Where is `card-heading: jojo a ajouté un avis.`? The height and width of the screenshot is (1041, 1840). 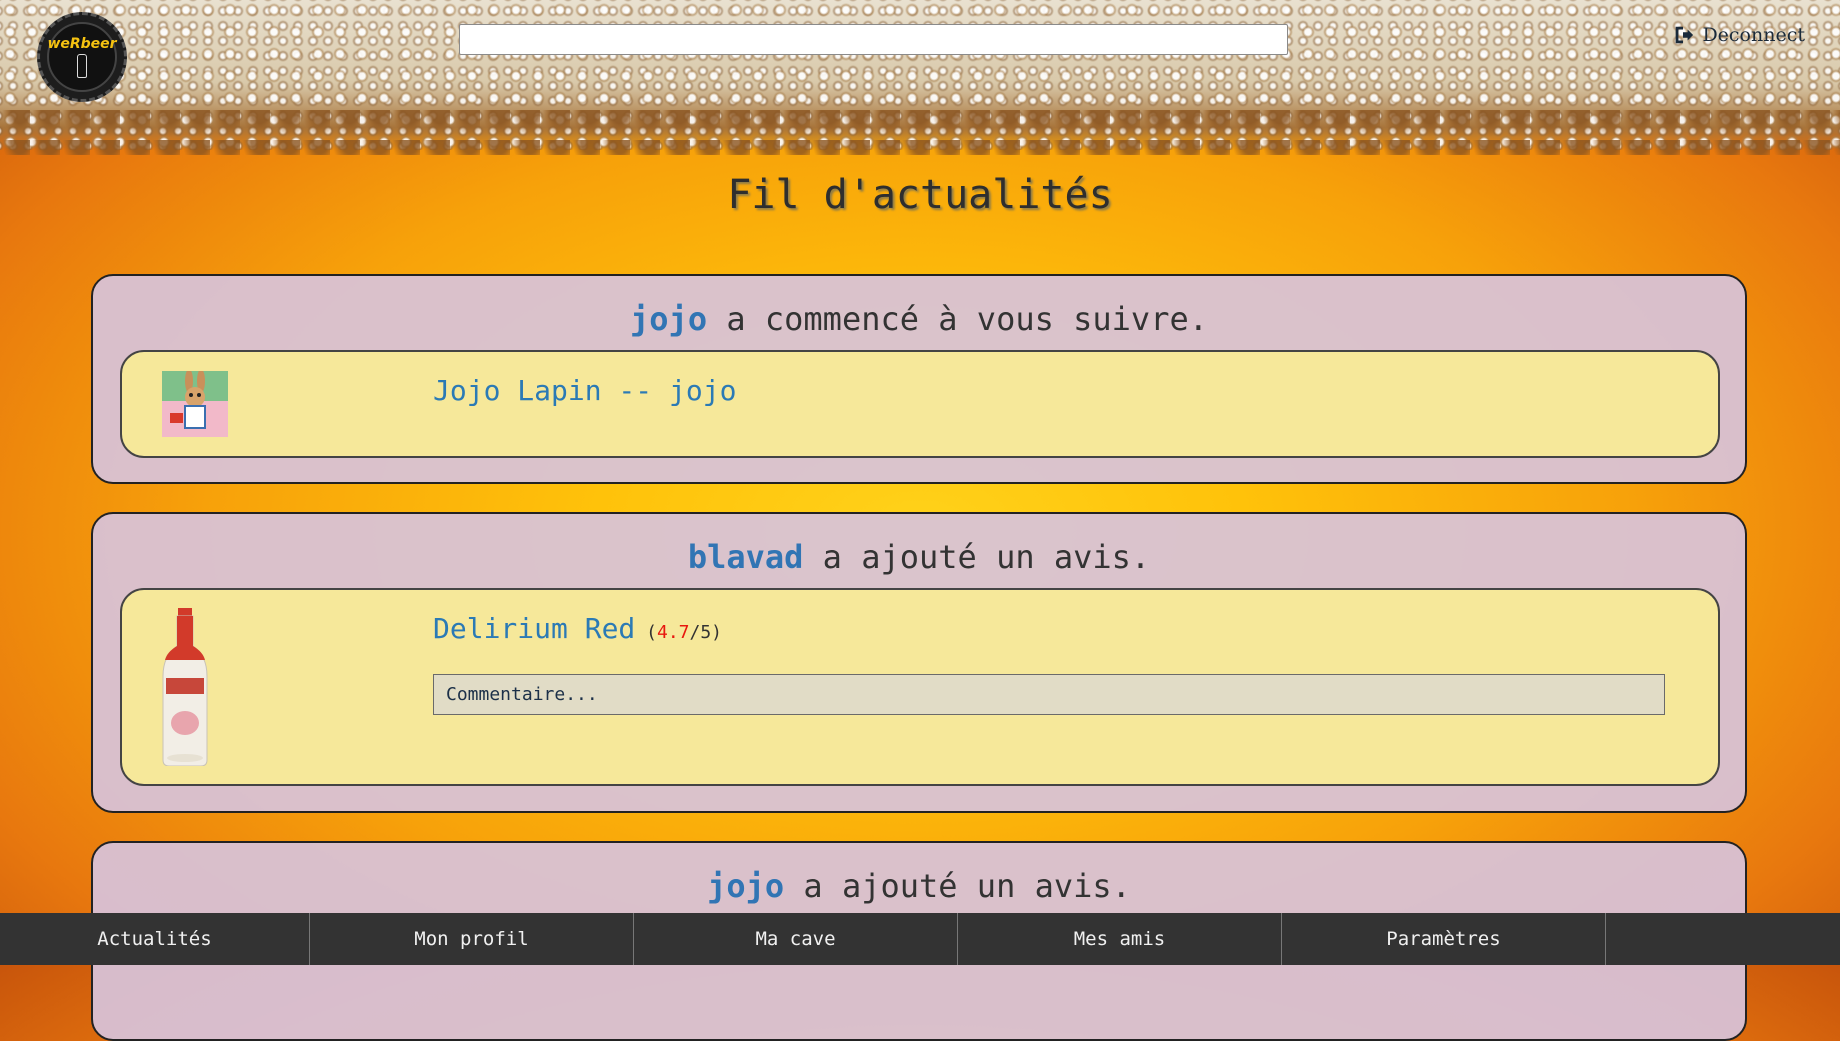 card-heading: jojo a ajouté un avis. is located at coordinates (919, 887).